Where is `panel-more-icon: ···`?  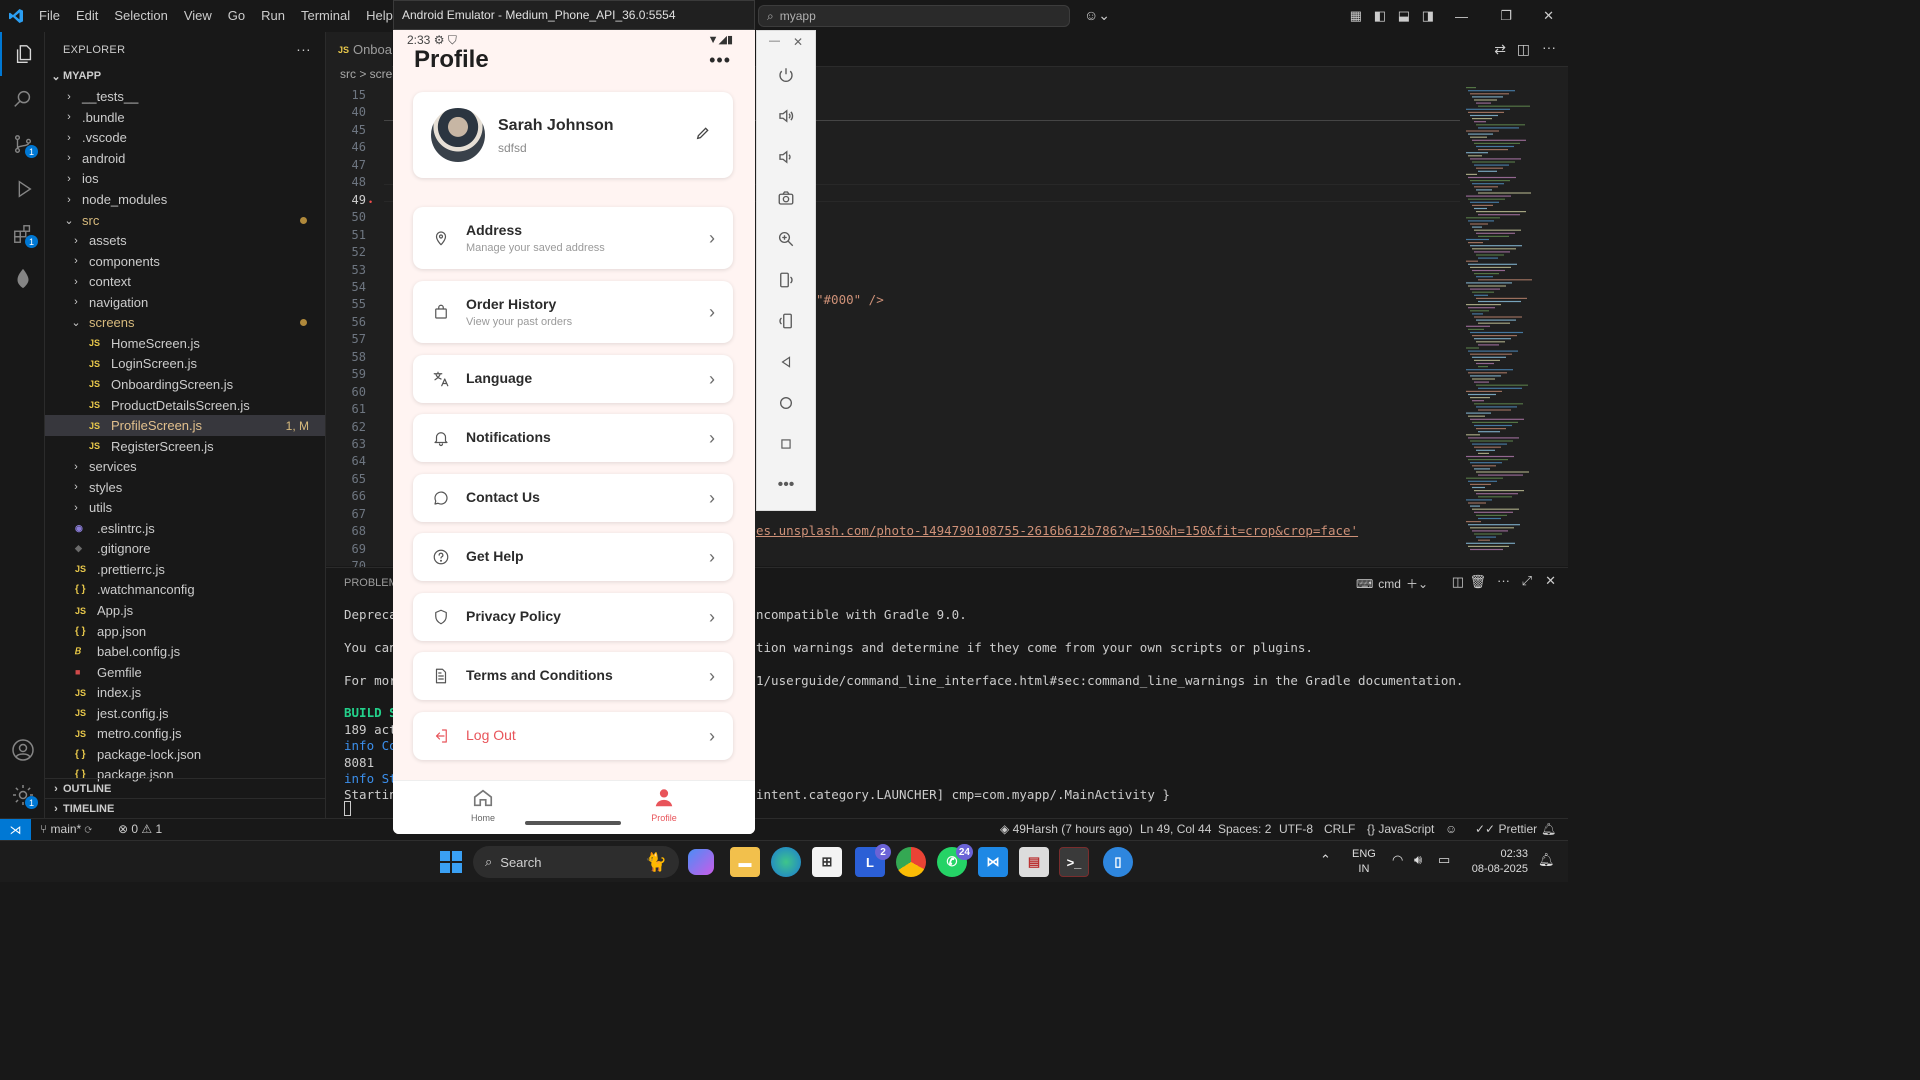 panel-more-icon: ··· is located at coordinates (1503, 580).